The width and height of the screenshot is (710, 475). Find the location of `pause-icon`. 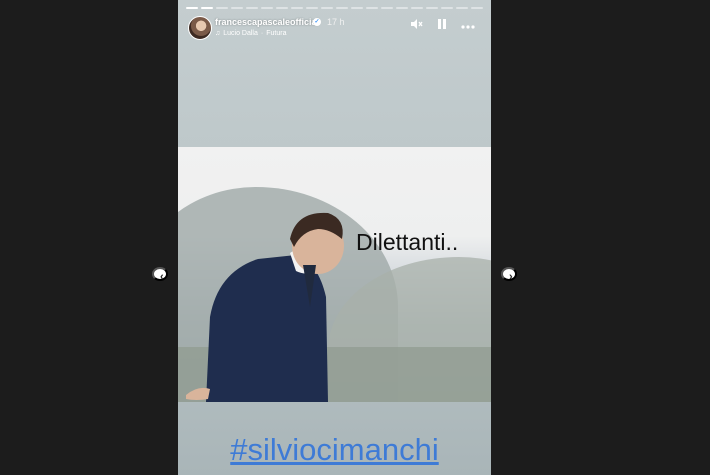

pause-icon is located at coordinates (442, 25).